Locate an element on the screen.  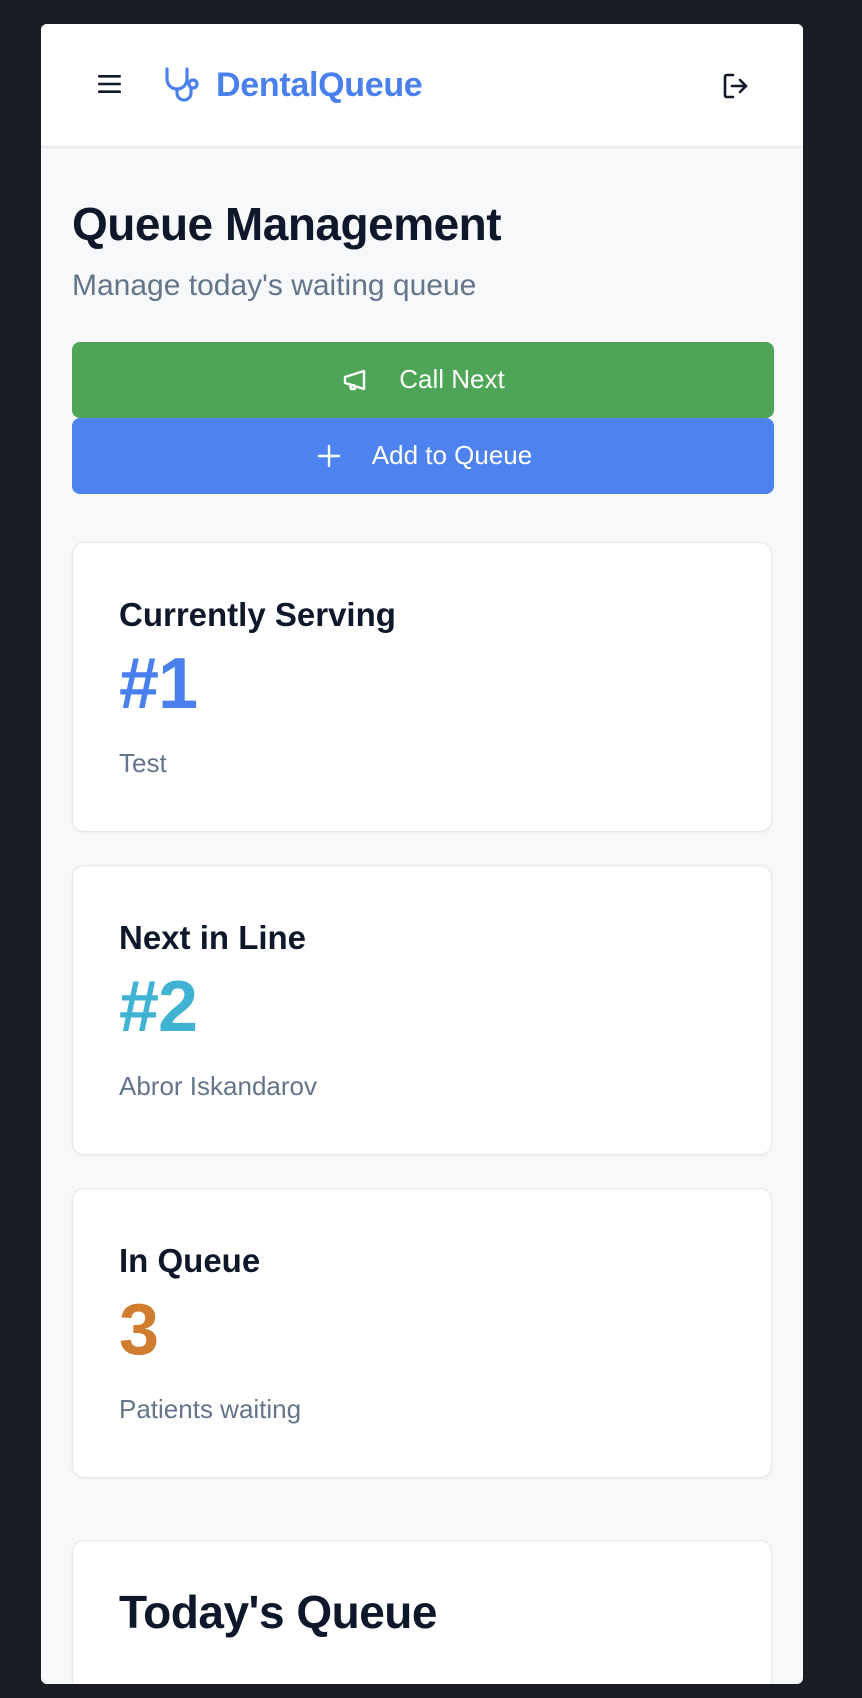
stethoscope-icon is located at coordinates (182, 85).